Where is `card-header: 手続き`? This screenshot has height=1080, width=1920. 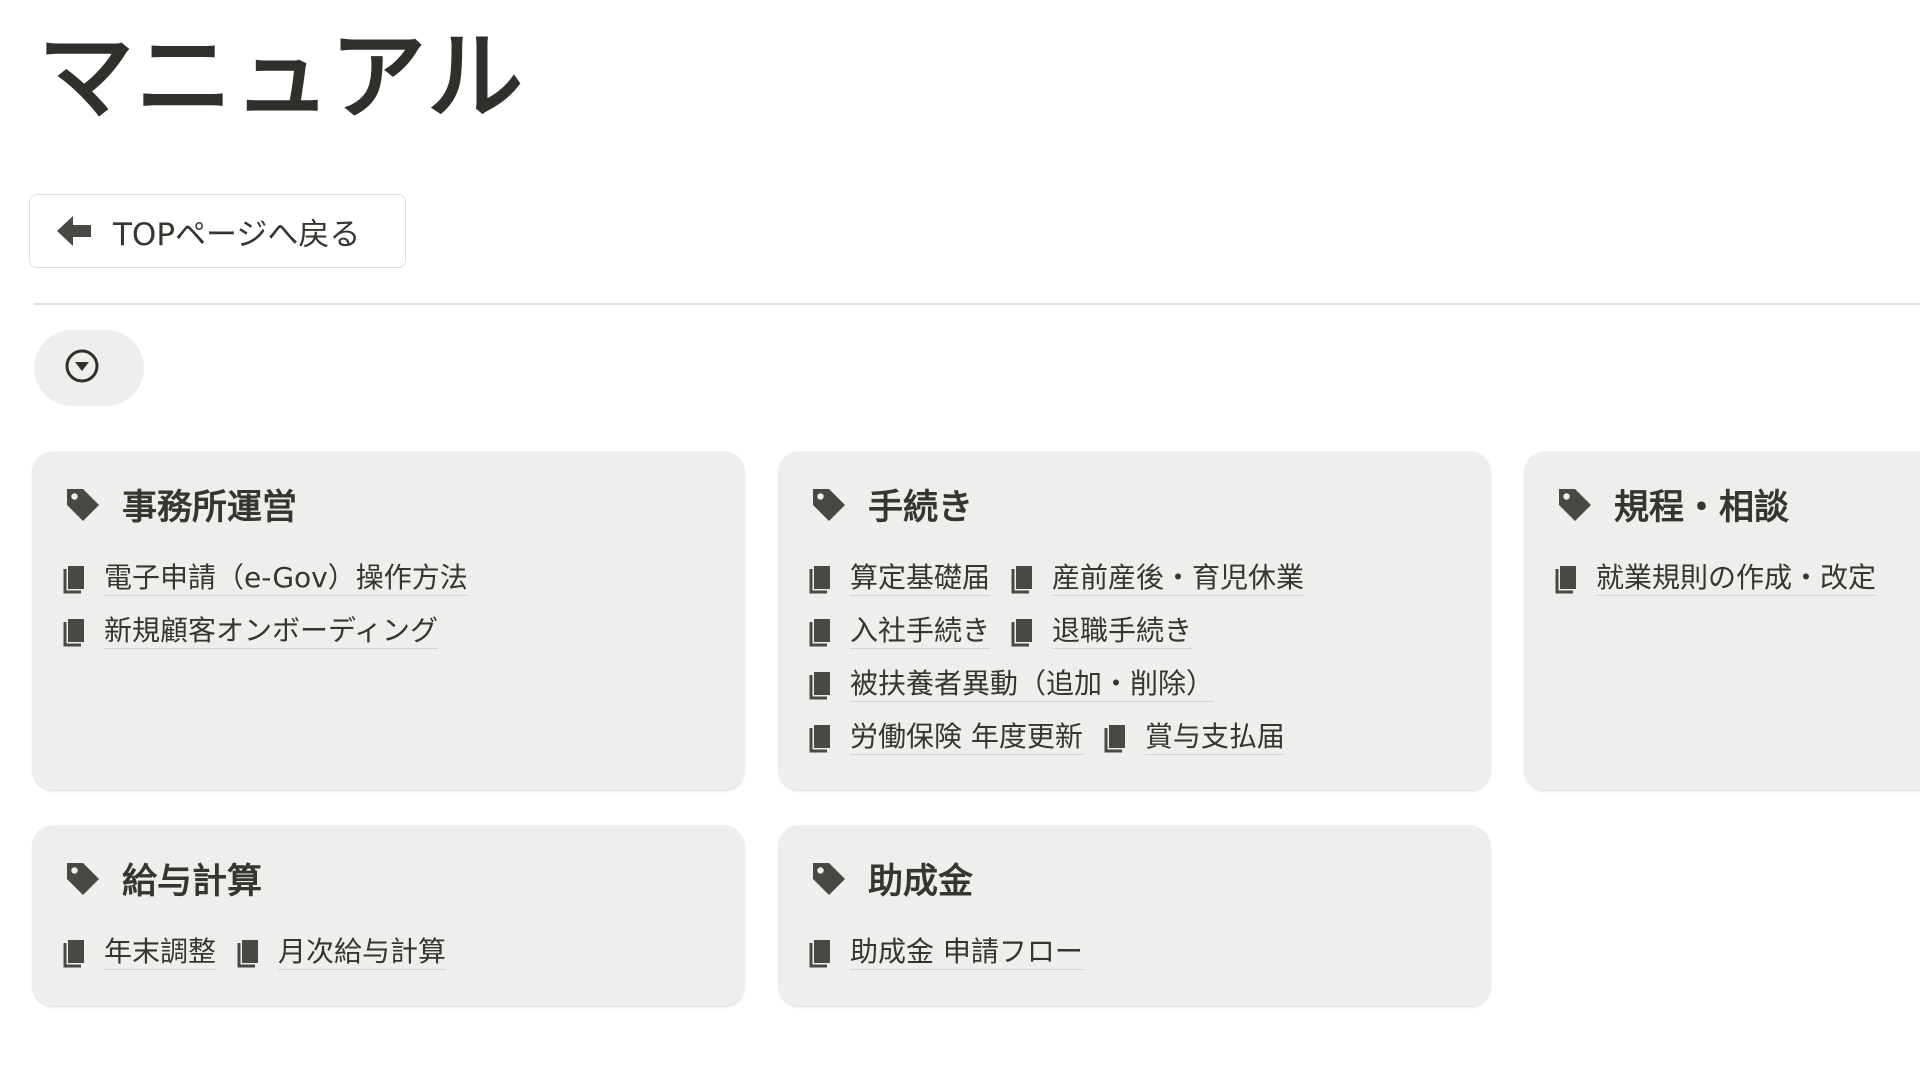 card-header: 手続き is located at coordinates (891, 504).